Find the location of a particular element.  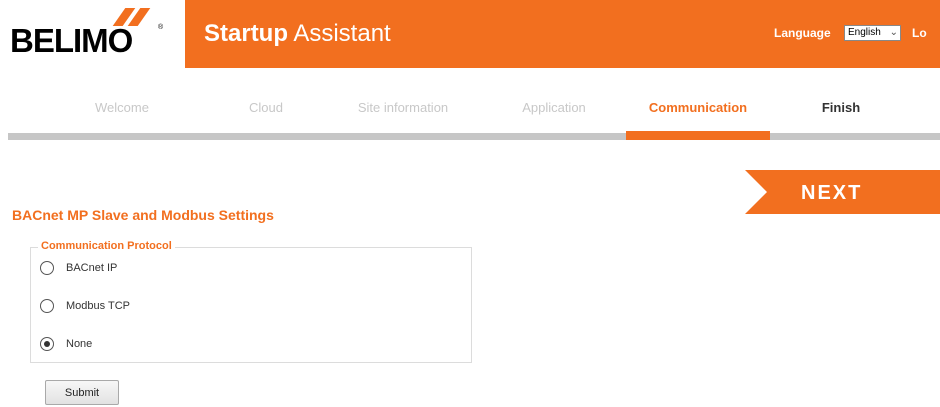

radio-label: Modbus TCP is located at coordinates (98, 306).